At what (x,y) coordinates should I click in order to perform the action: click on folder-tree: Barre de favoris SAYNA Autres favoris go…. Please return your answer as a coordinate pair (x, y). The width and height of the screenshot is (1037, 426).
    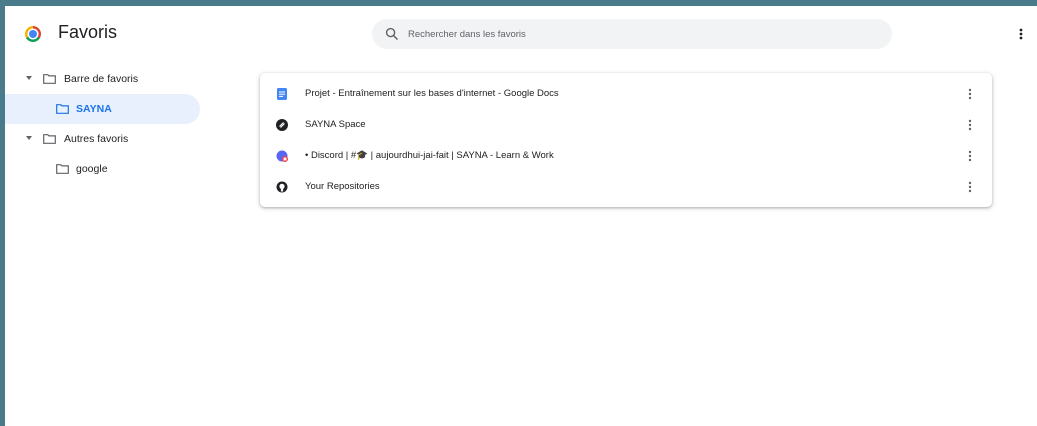
    Looking at the image, I should click on (105, 124).